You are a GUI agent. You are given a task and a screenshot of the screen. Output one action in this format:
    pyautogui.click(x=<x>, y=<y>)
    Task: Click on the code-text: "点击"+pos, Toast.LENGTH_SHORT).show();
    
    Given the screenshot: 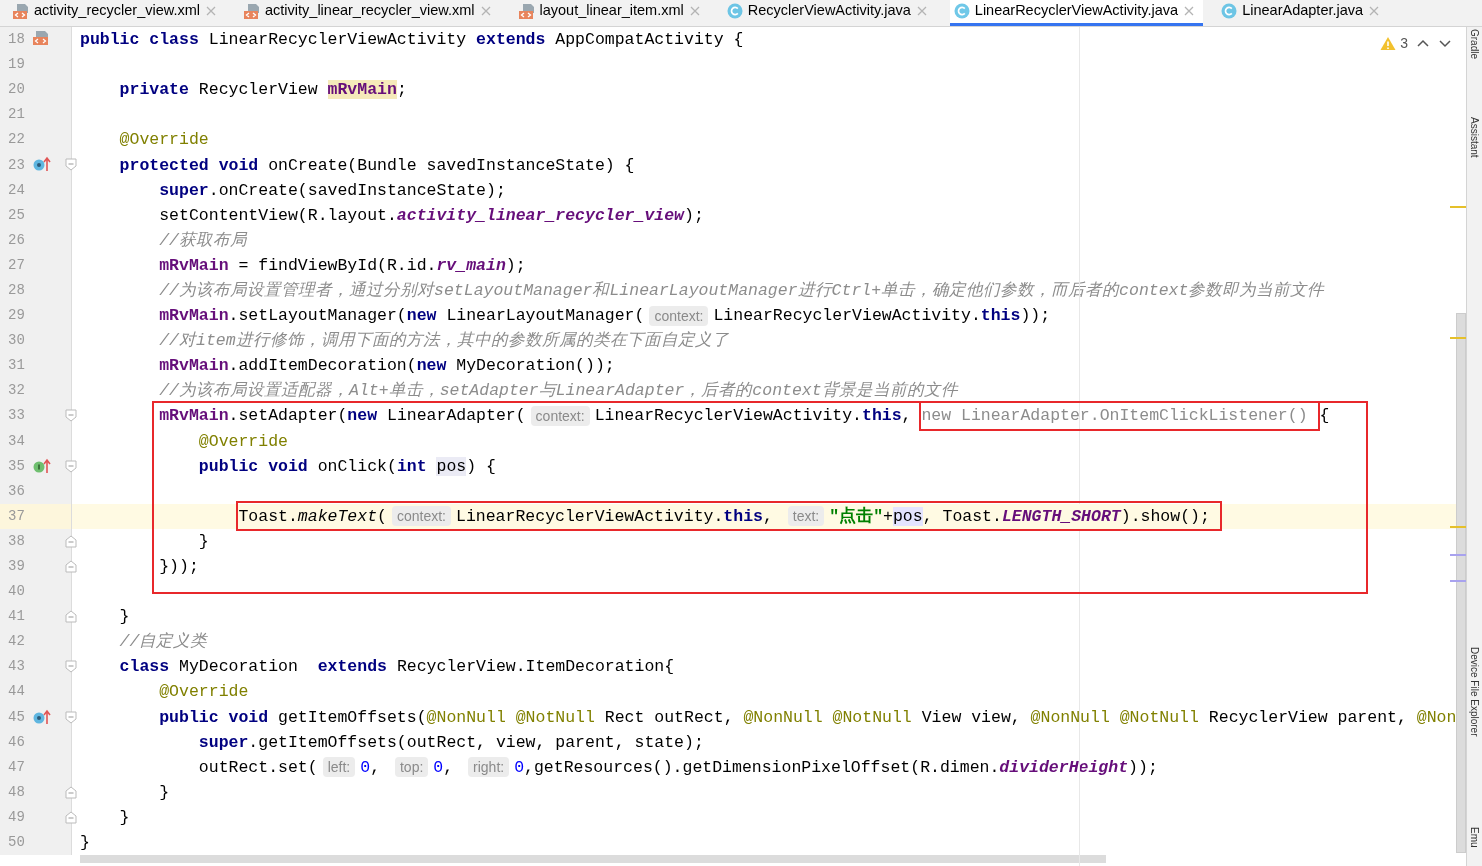 What is the action you would take?
    pyautogui.click(x=1019, y=516)
    